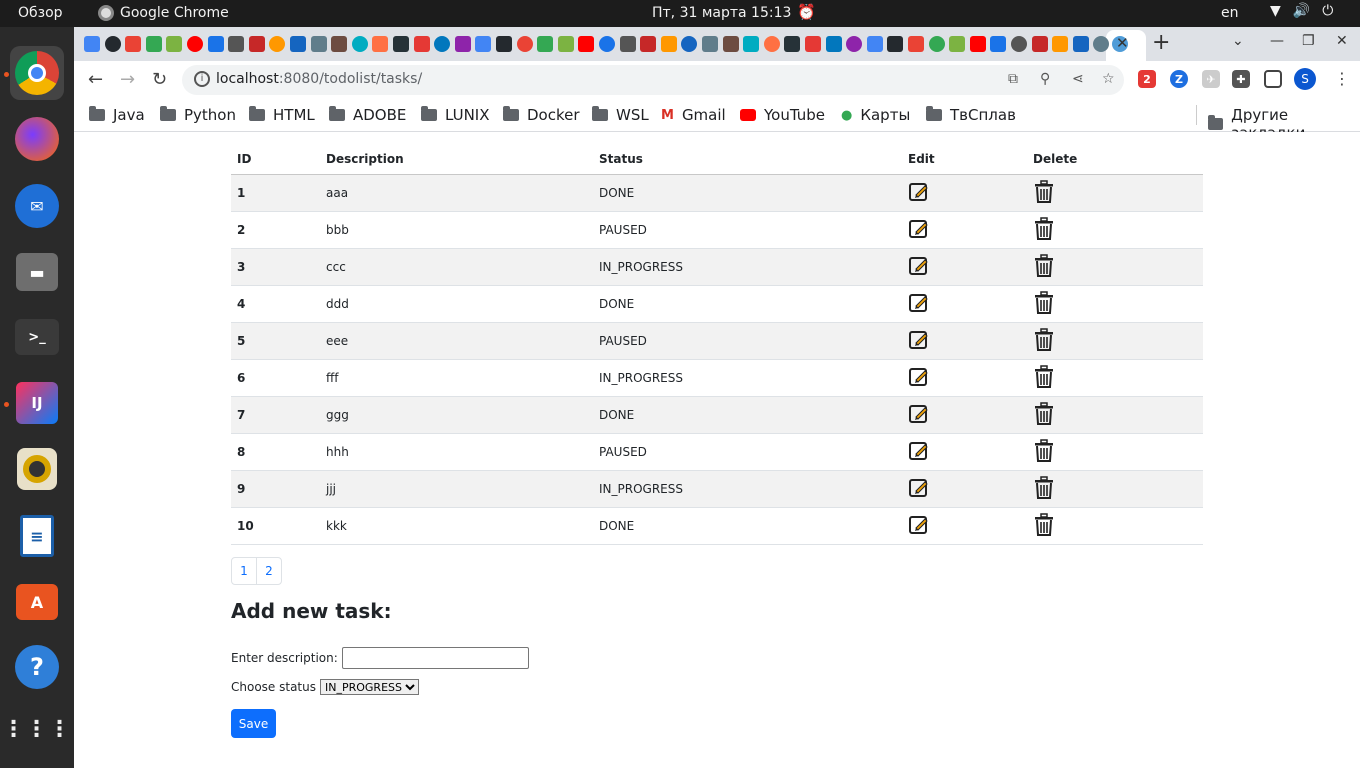 The width and height of the screenshot is (1360, 768). What do you see at coordinates (1305, 79) in the screenshot?
I see `profile-avatar: S` at bounding box center [1305, 79].